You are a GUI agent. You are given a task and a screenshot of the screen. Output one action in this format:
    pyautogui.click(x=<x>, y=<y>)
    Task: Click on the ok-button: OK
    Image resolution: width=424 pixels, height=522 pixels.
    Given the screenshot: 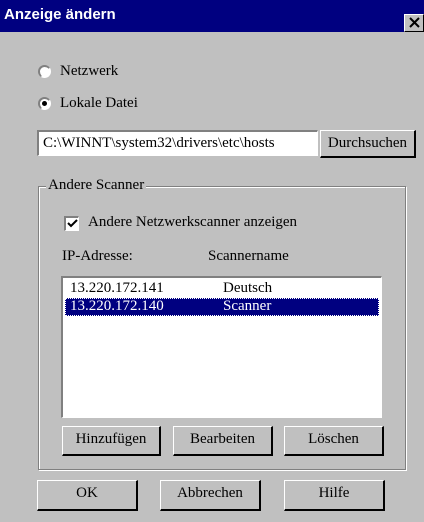 What is the action you would take?
    pyautogui.click(x=87, y=495)
    